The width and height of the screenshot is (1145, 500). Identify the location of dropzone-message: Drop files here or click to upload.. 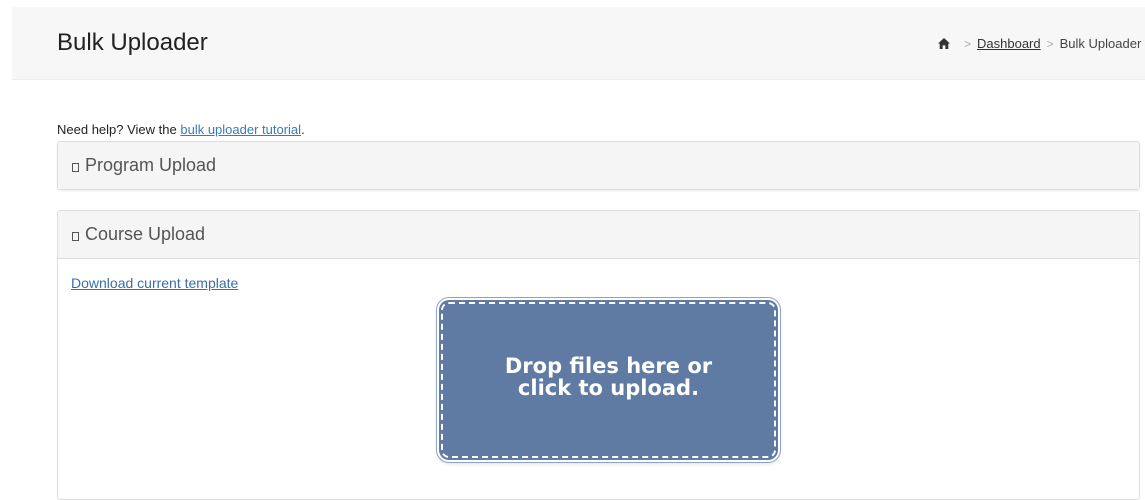
(608, 377).